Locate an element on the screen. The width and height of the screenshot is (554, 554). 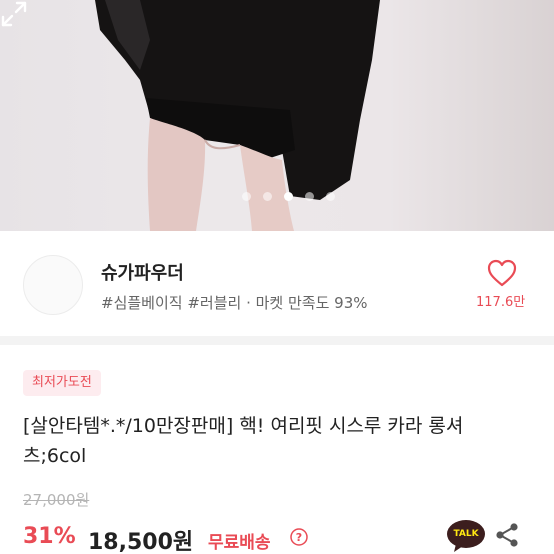
help-icon: ? is located at coordinates (299, 537).